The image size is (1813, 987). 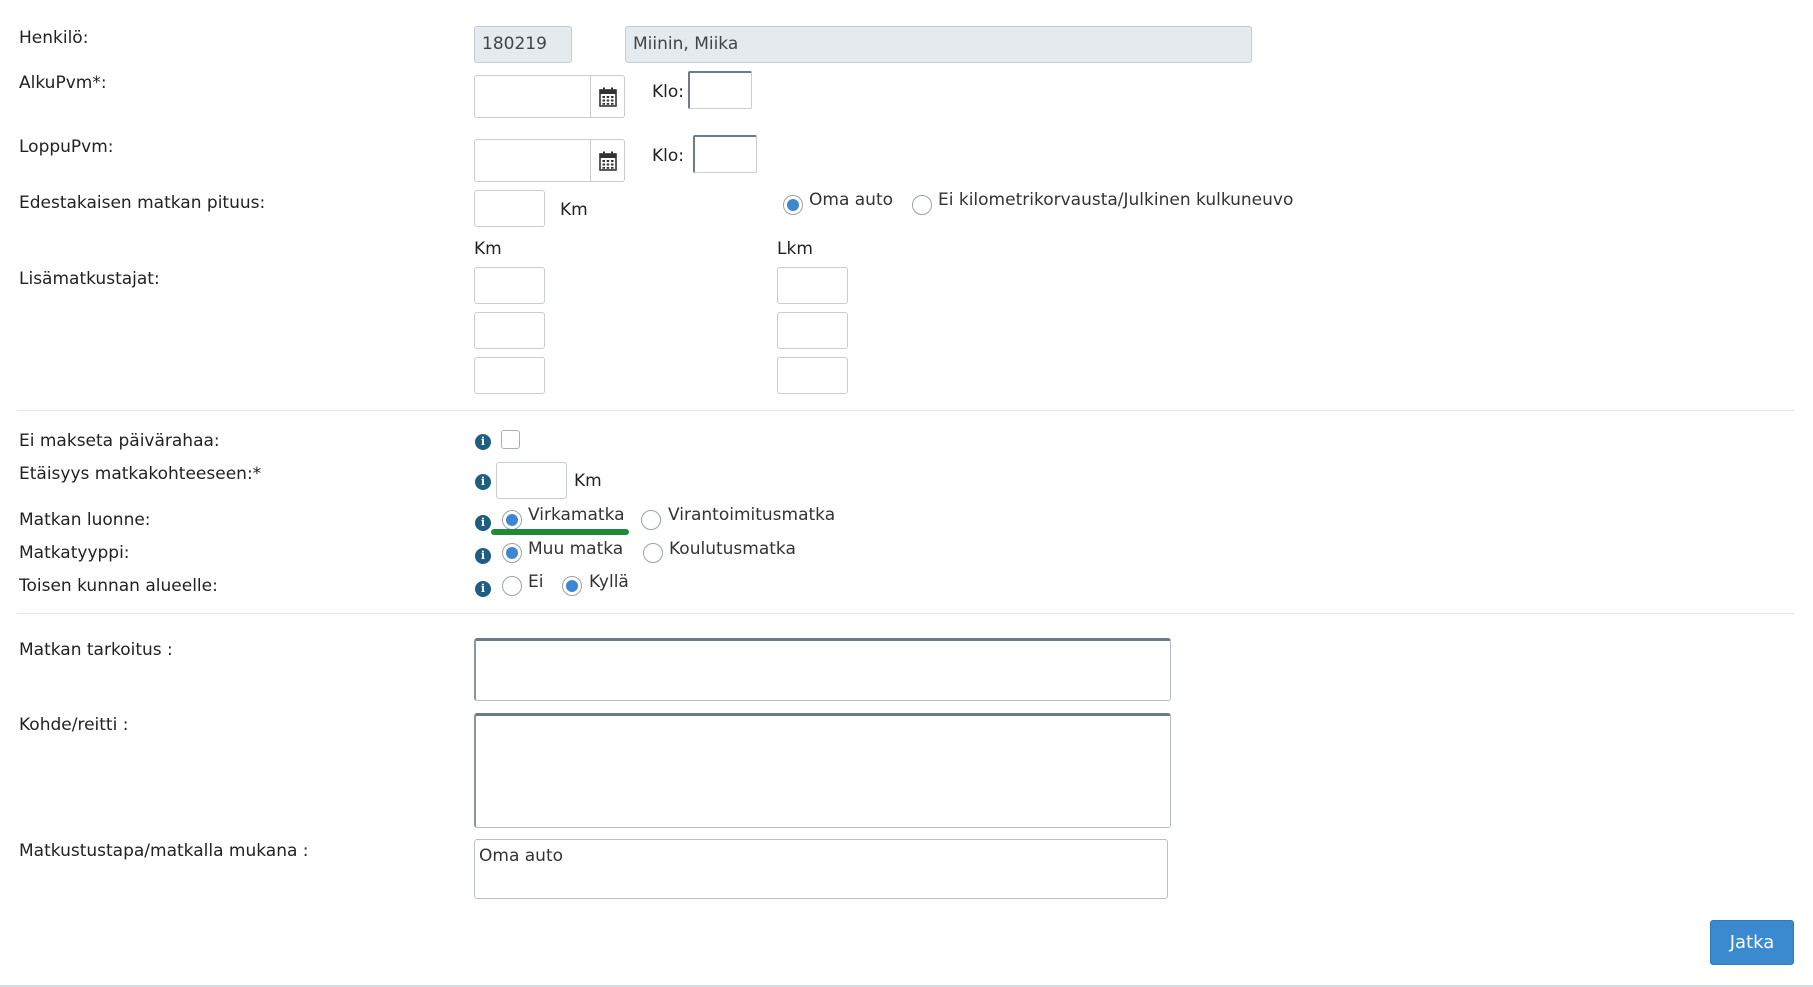 What do you see at coordinates (576, 515) in the screenshot?
I see `radio-official-trip-label: Virkamatka` at bounding box center [576, 515].